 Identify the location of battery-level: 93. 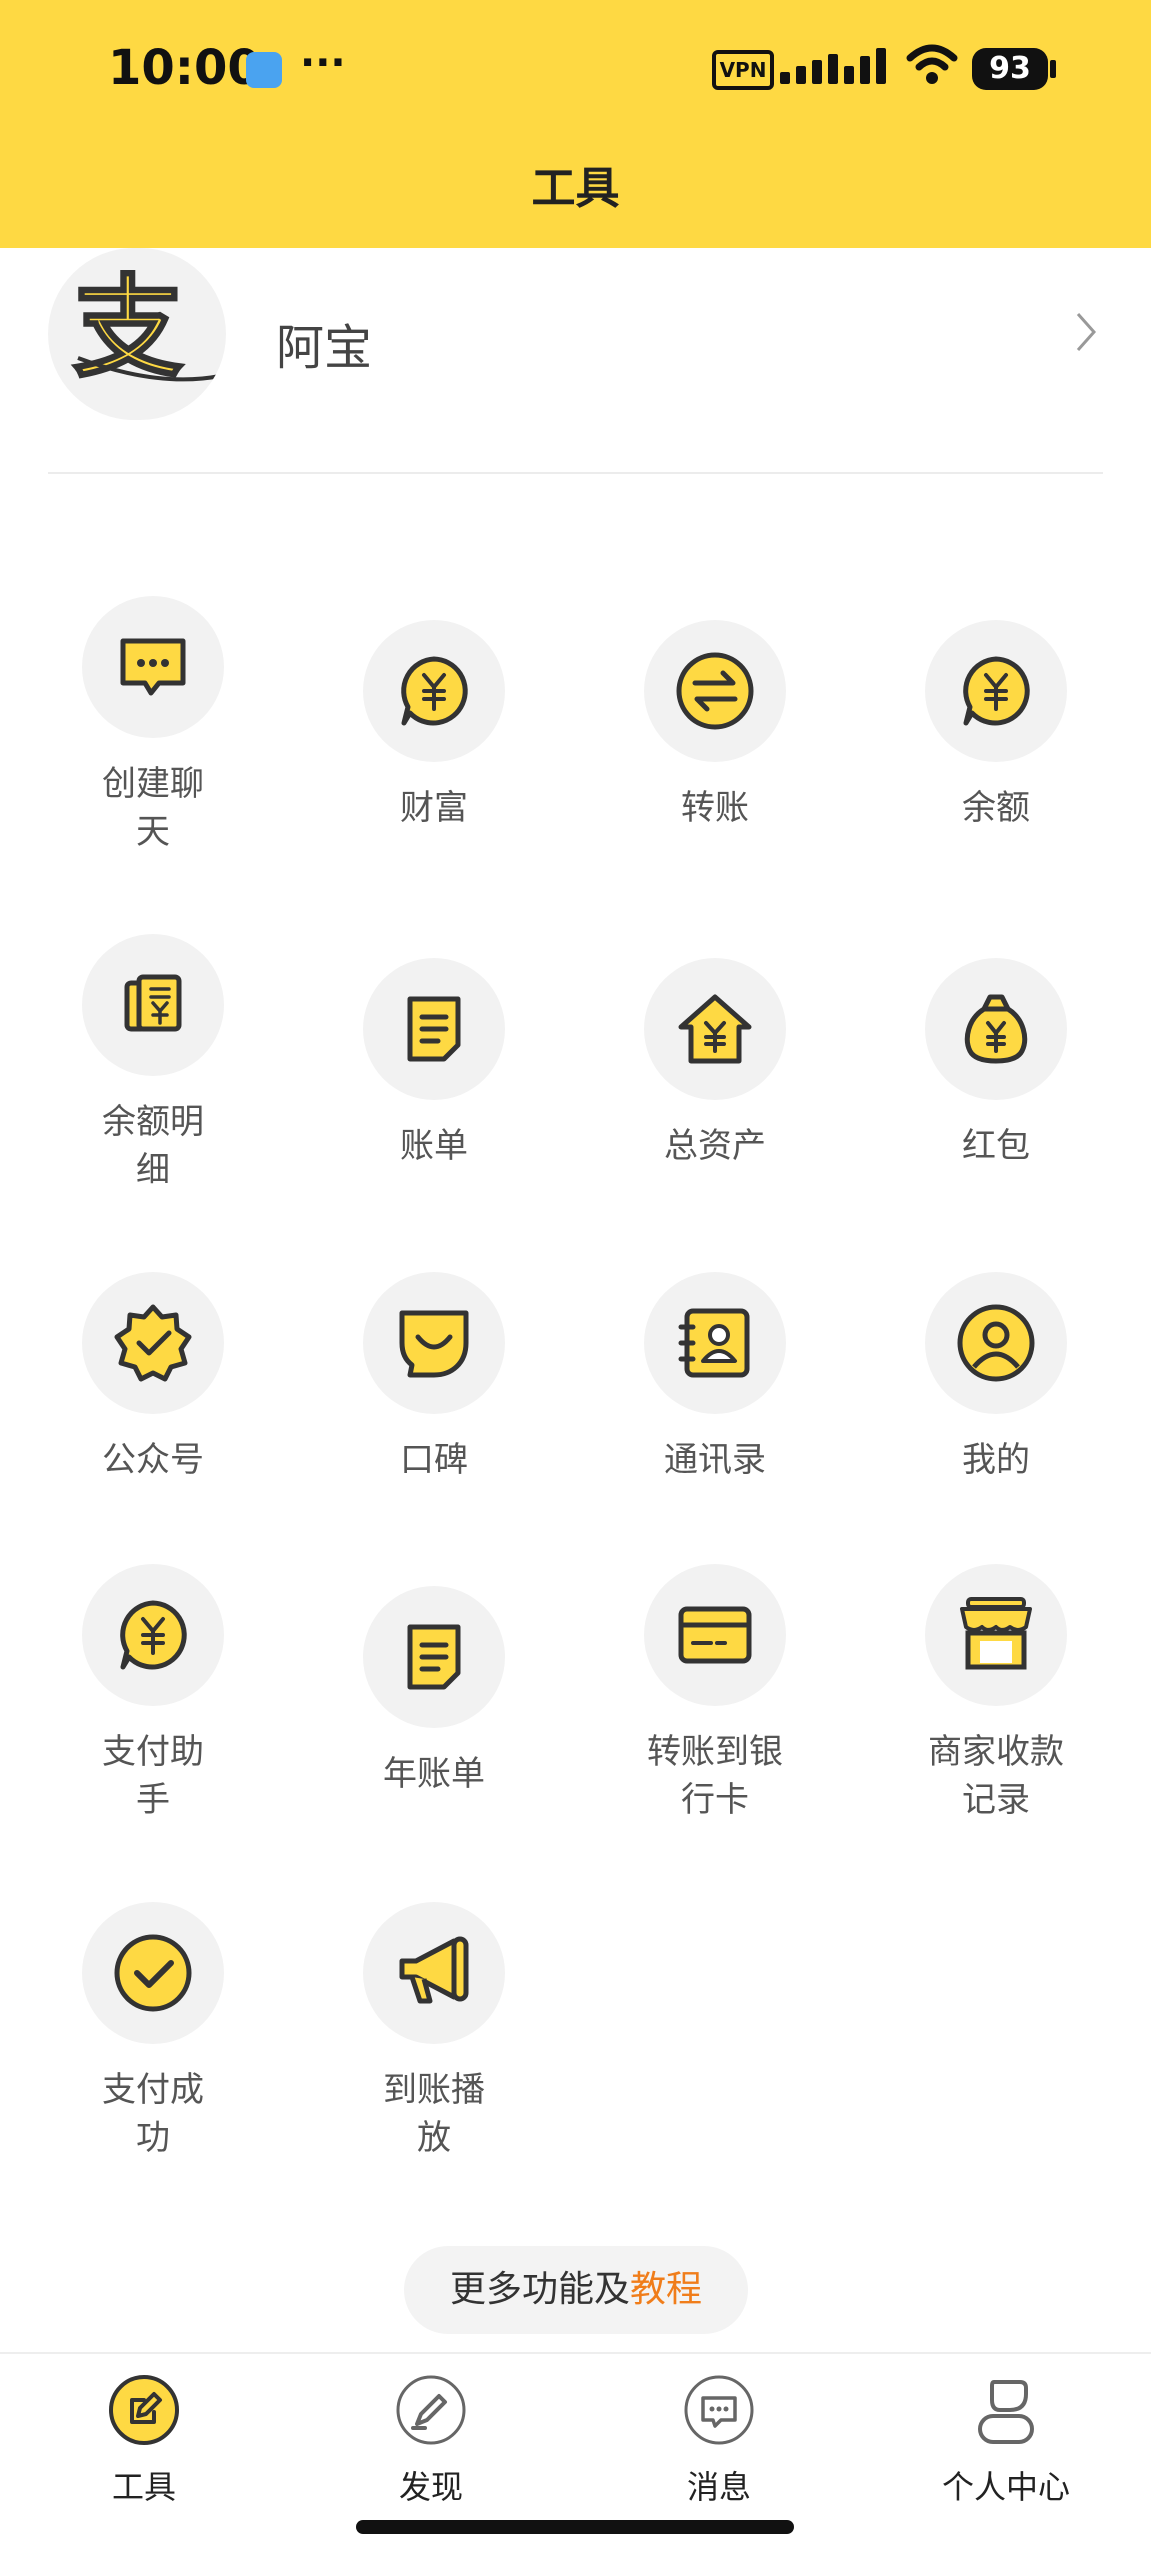
(1010, 69).